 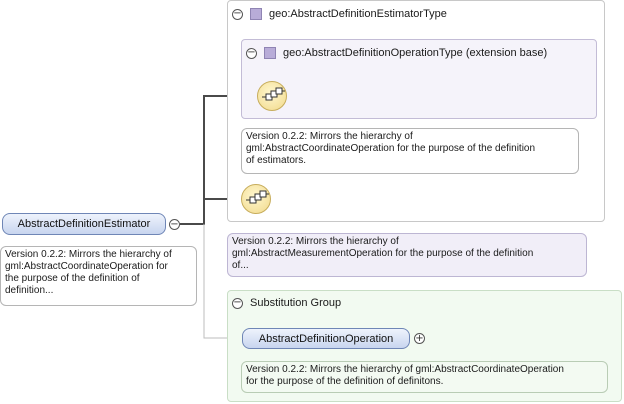 I want to click on substitution-element: AbstractDefinitionOperation, so click(x=326, y=338).